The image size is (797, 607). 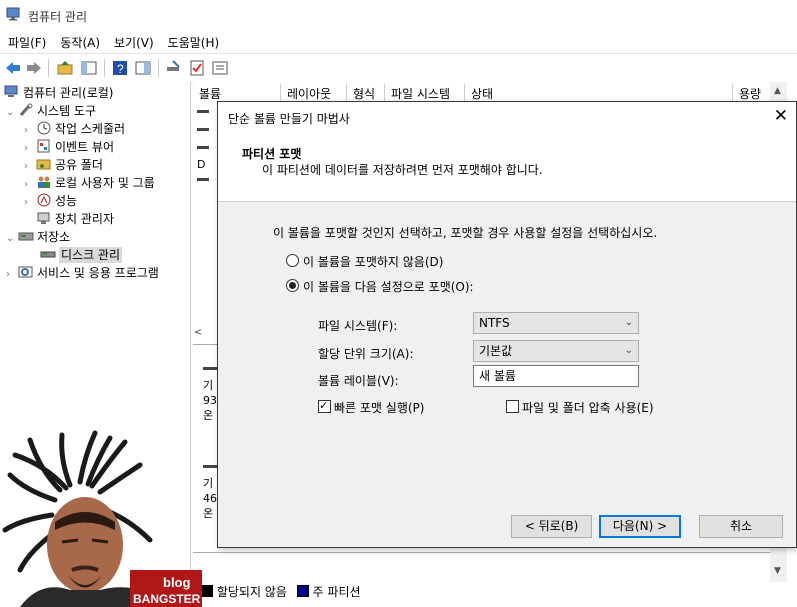 I want to click on tree-item-disk-management: 디스크 관리, so click(x=81, y=255).